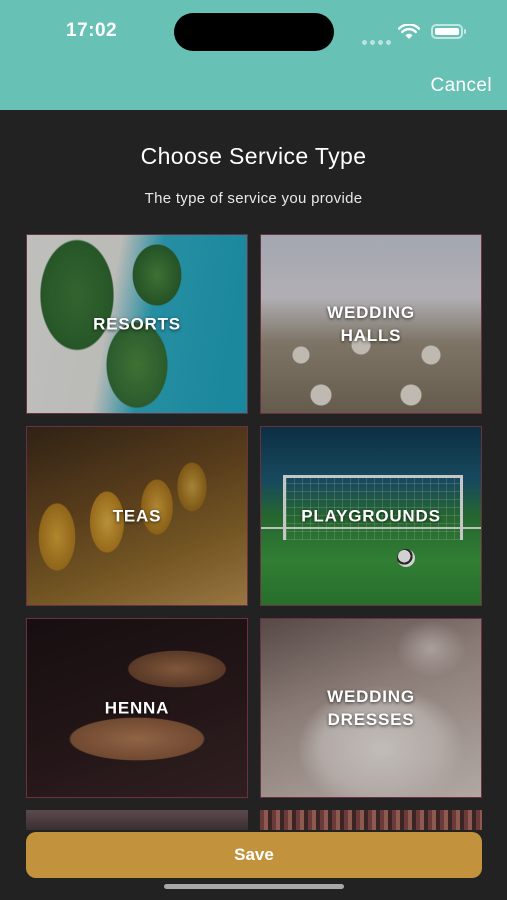  I want to click on service-tile-wedding-dresses: WEDDING DRESSES, so click(371, 708).